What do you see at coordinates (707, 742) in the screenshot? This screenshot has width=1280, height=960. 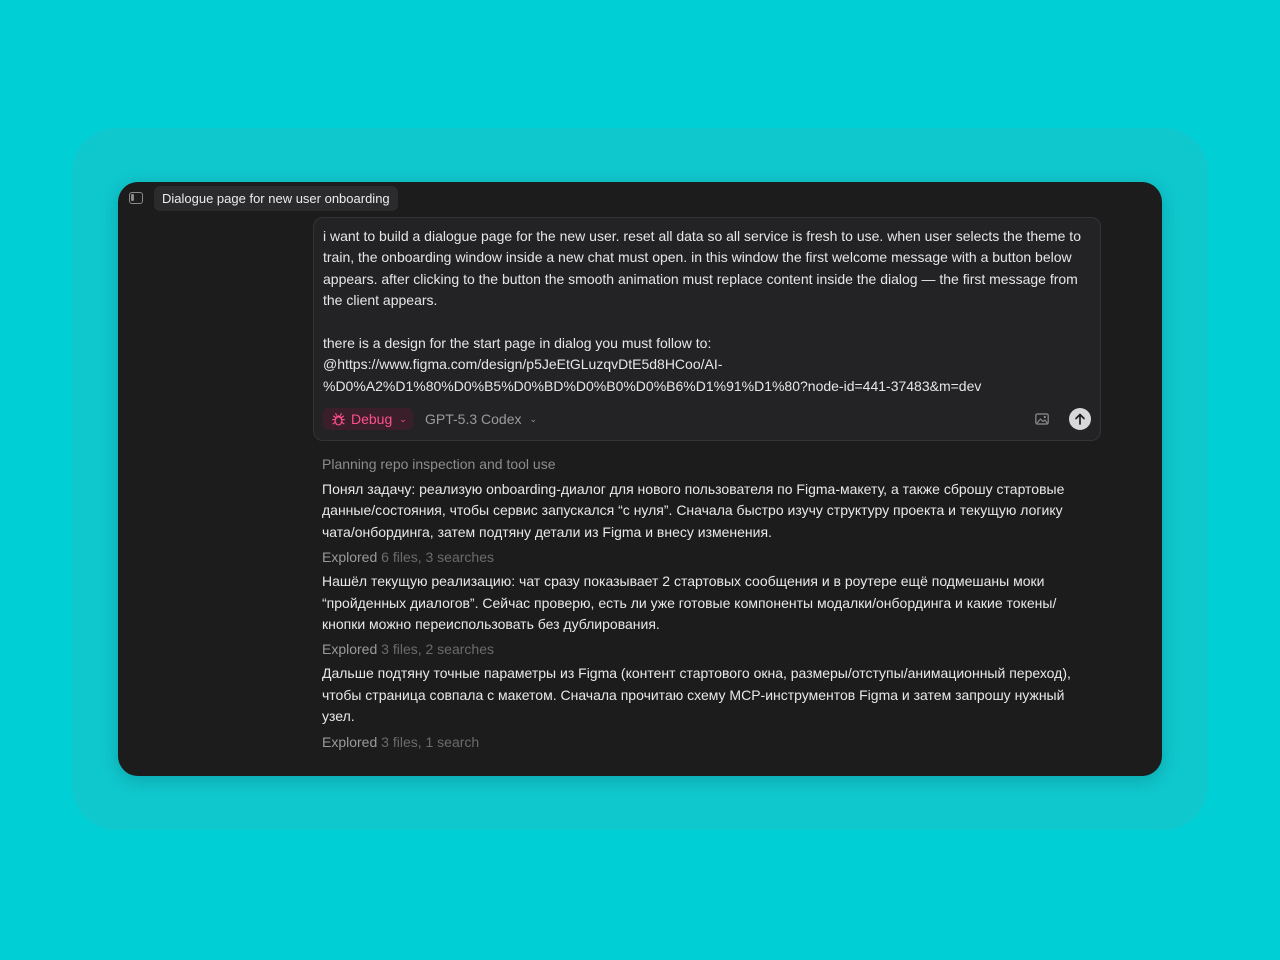 I see `explored-step: Explored 3 files, 1 search` at bounding box center [707, 742].